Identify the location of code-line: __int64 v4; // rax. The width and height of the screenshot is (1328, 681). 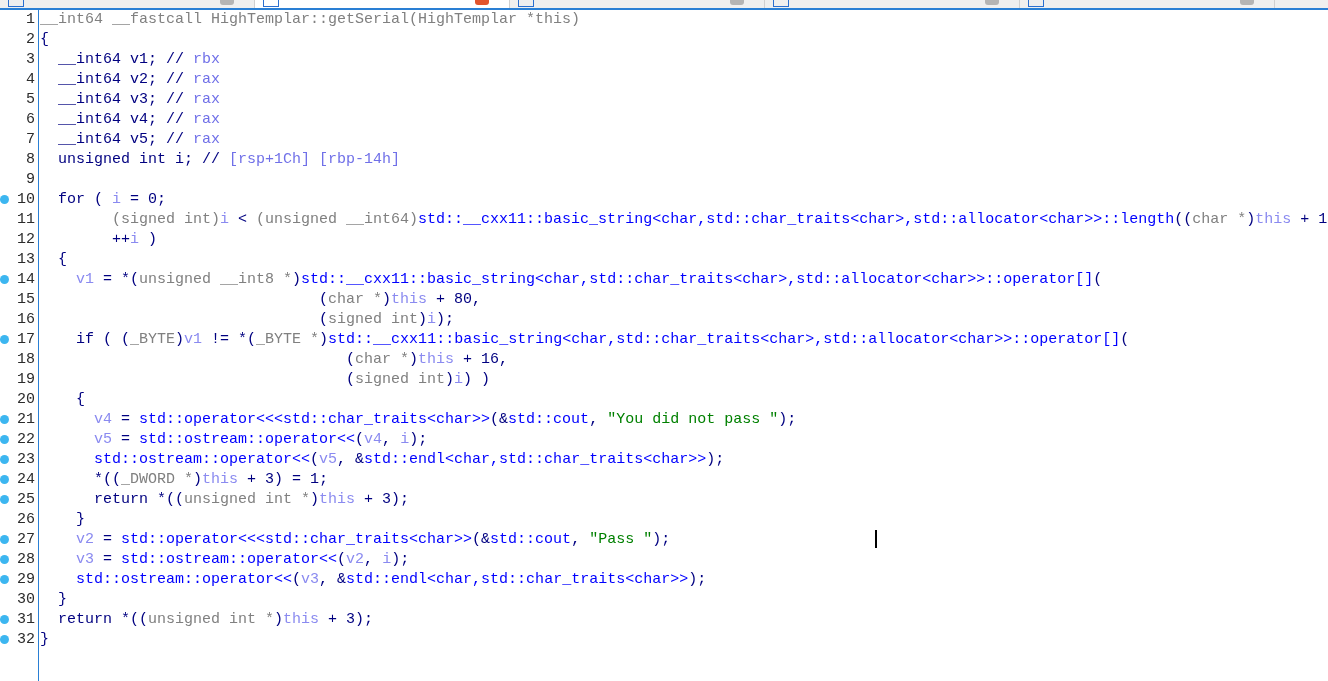
(139, 119).